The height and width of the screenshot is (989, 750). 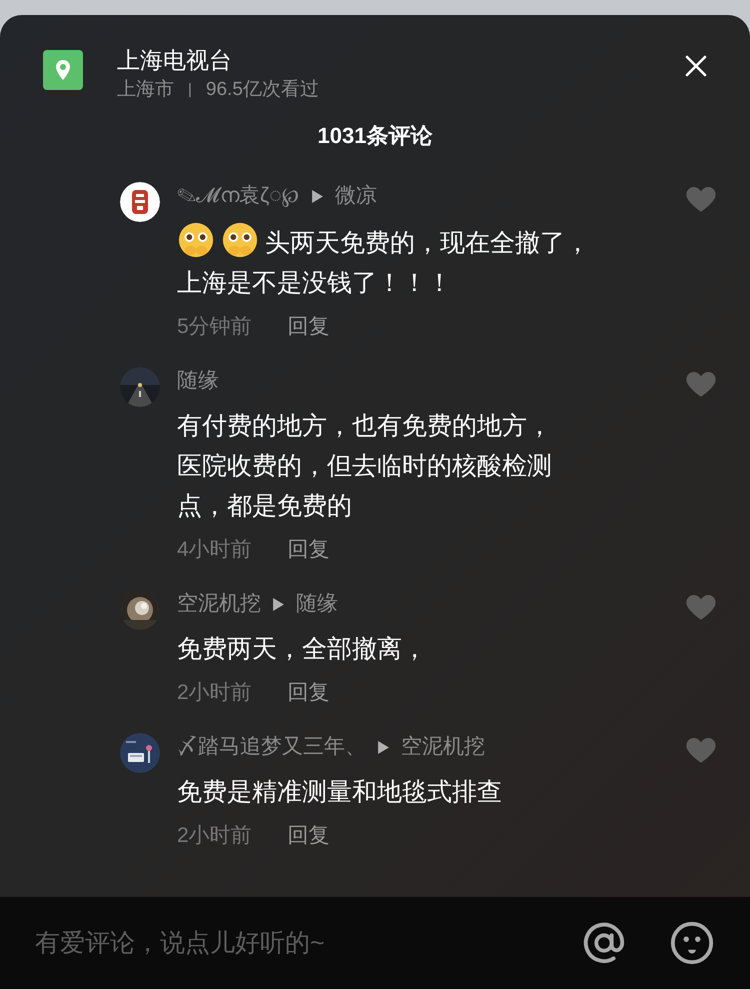 What do you see at coordinates (219, 604) in the screenshot?
I see `author-name: 空泥机挖` at bounding box center [219, 604].